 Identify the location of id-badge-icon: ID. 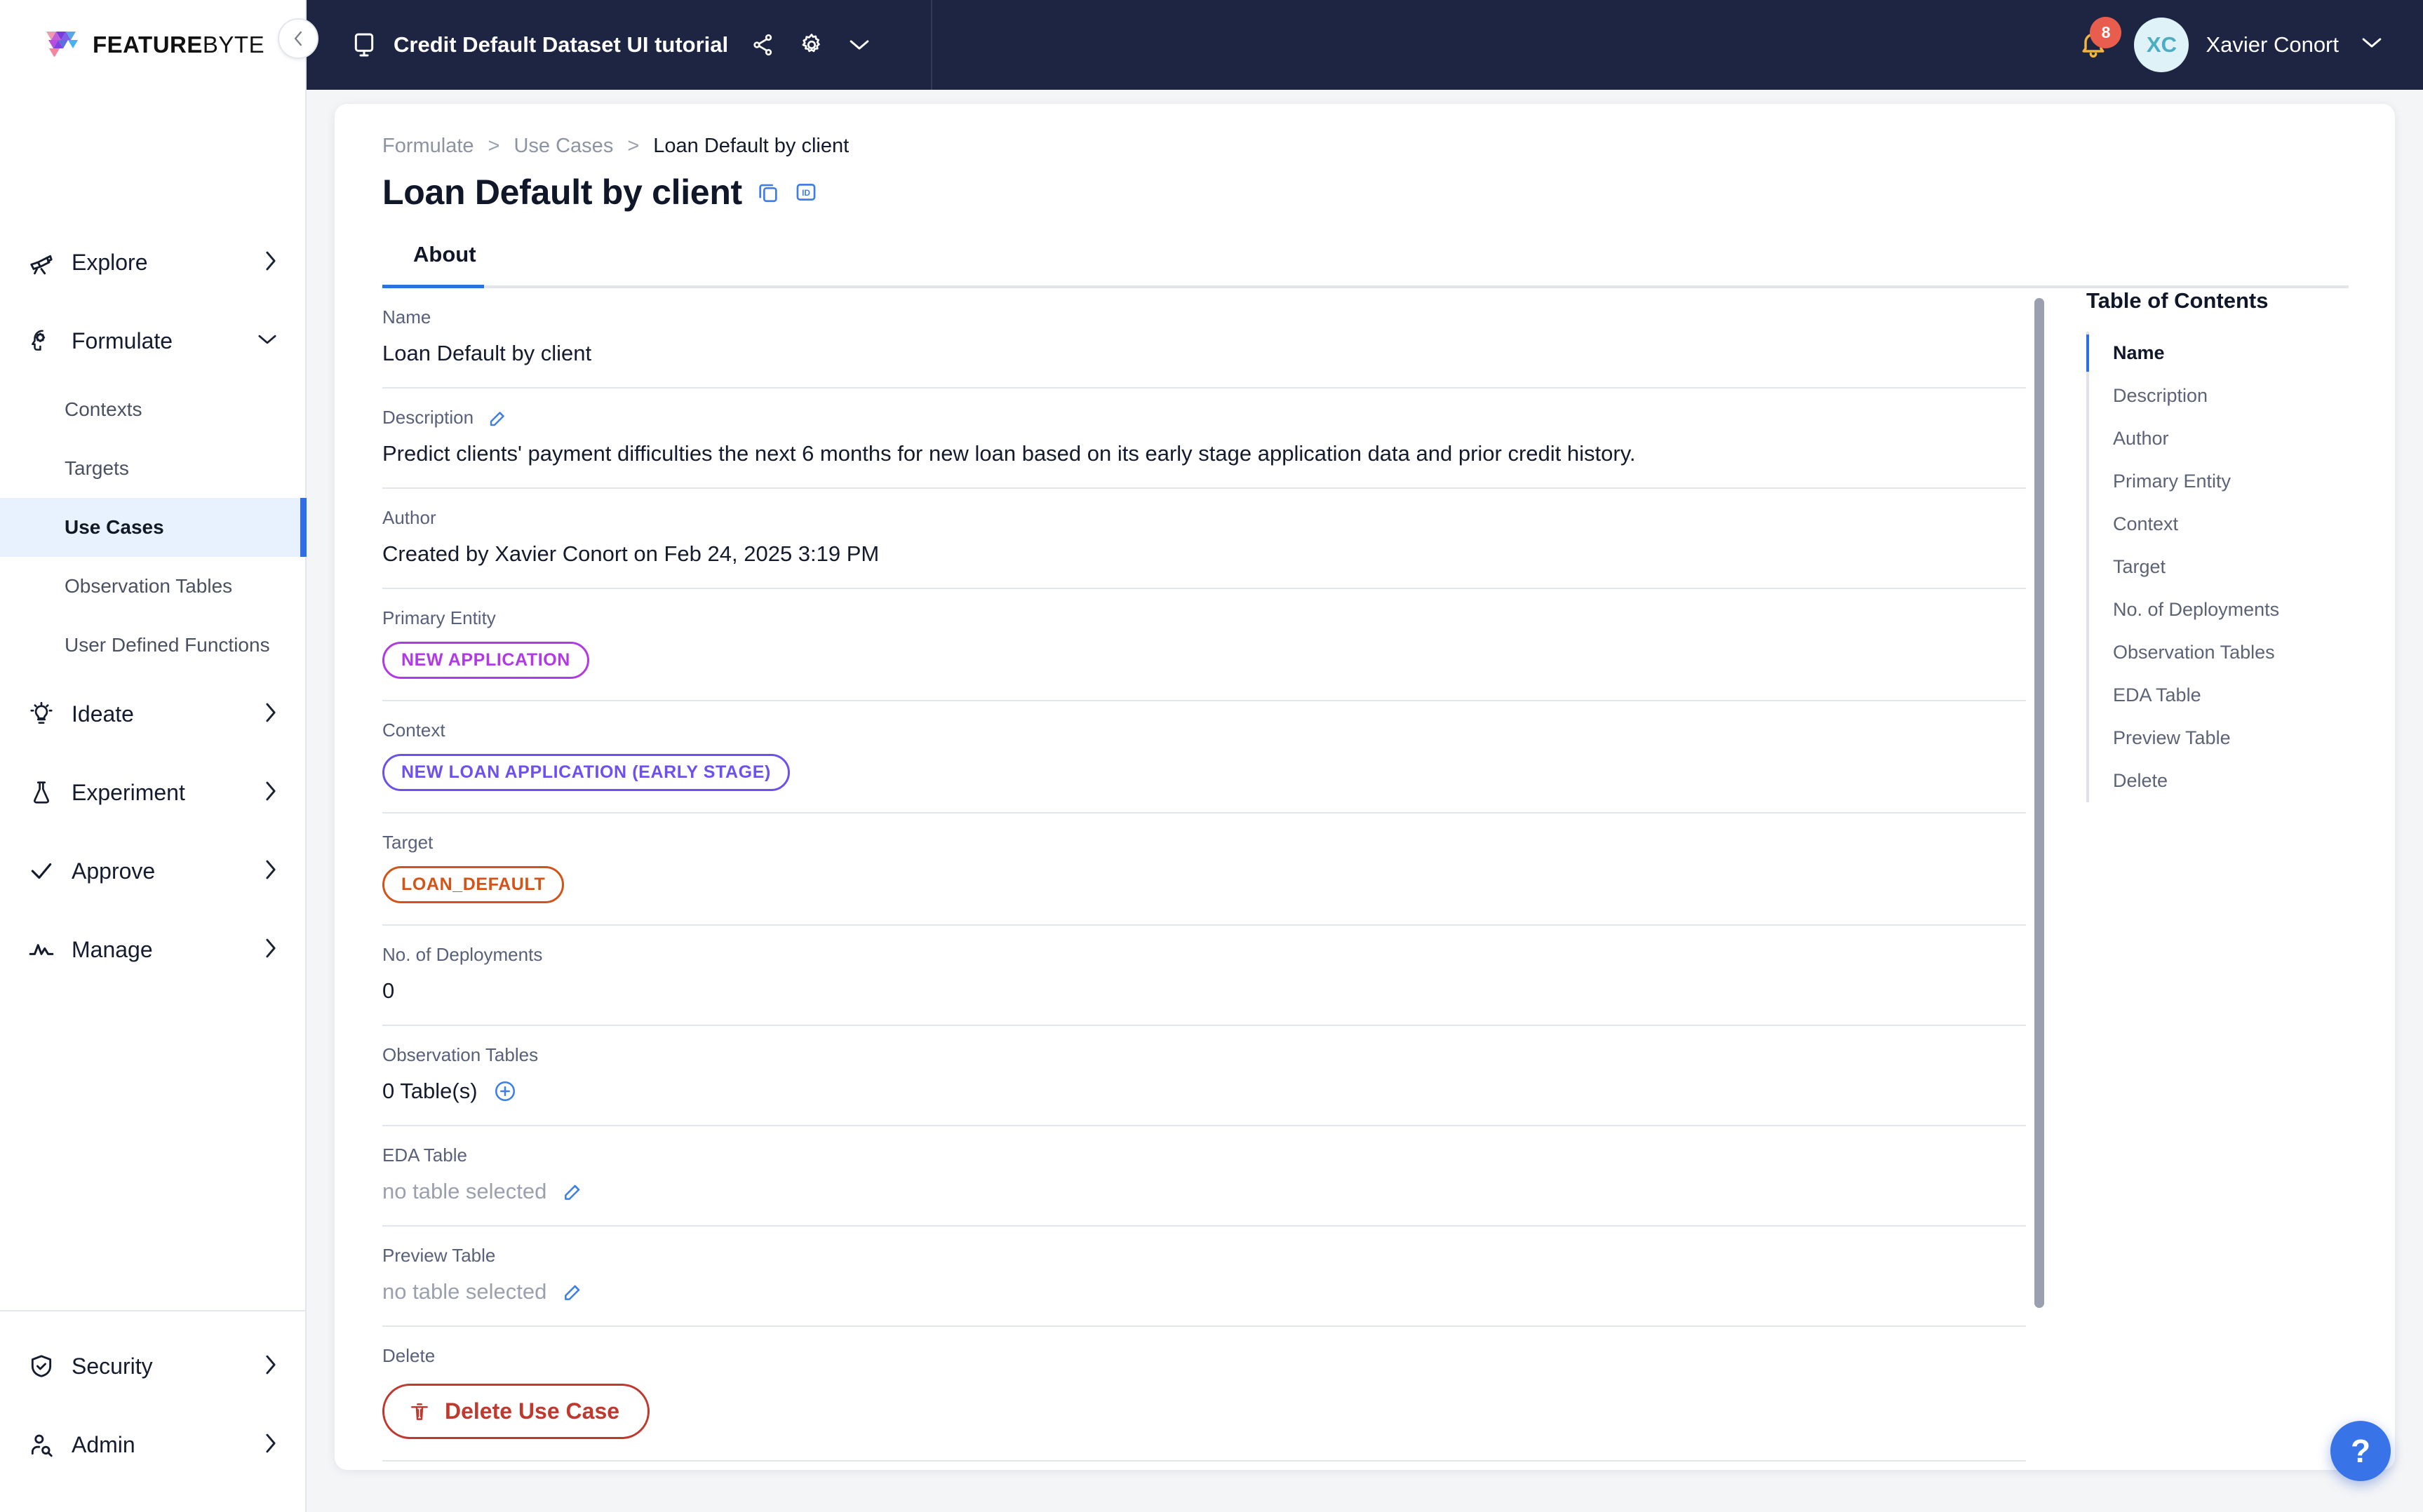
(806, 192).